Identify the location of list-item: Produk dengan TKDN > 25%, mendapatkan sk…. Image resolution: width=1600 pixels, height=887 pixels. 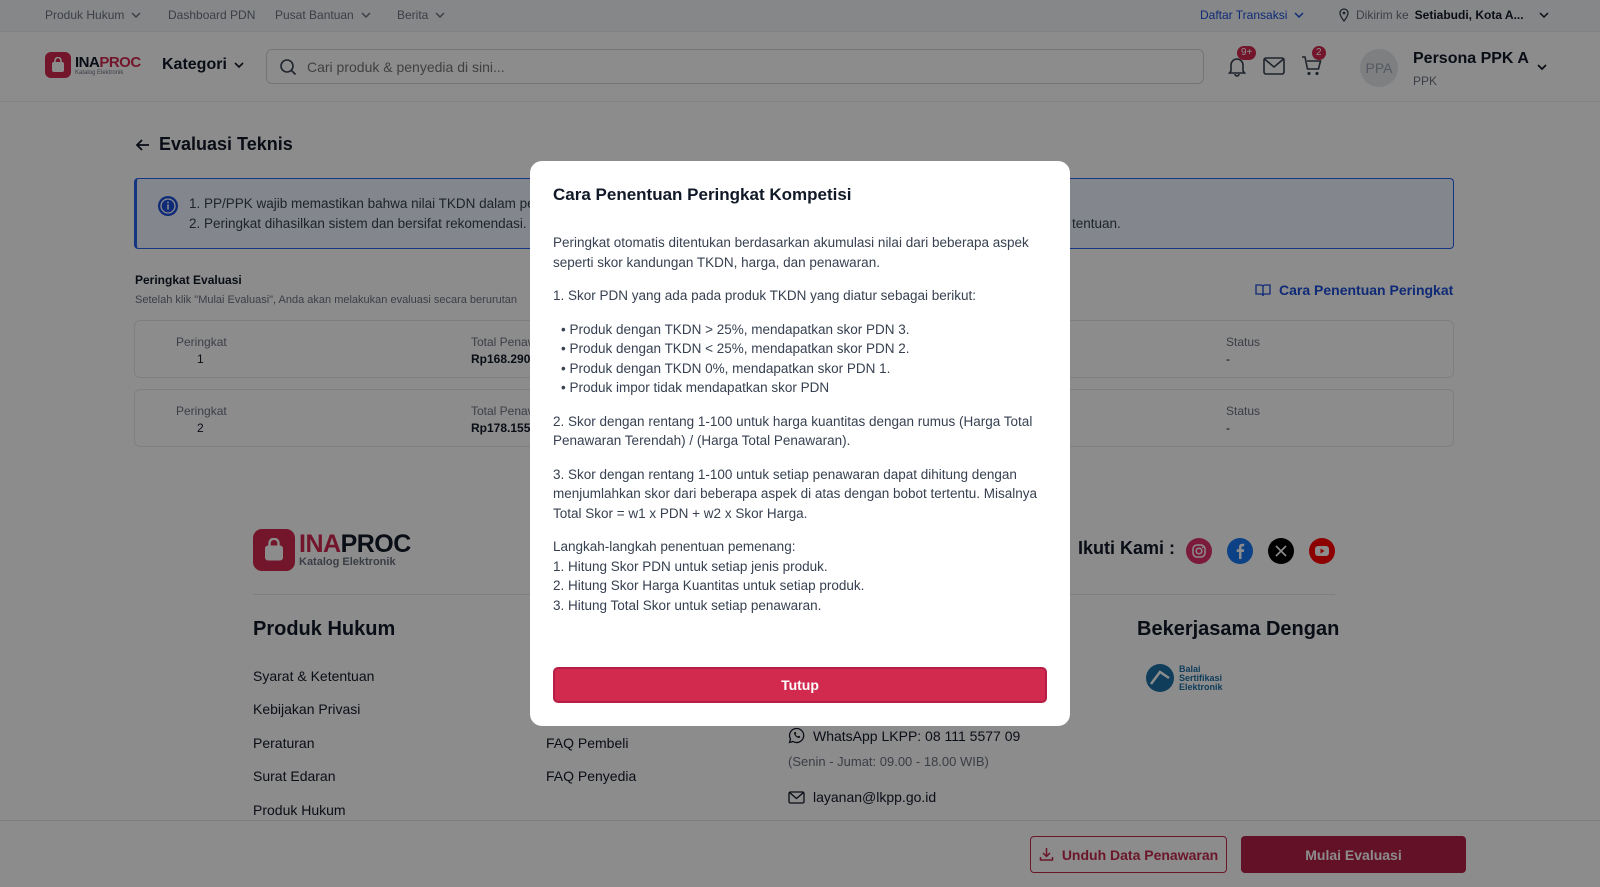
(804, 330).